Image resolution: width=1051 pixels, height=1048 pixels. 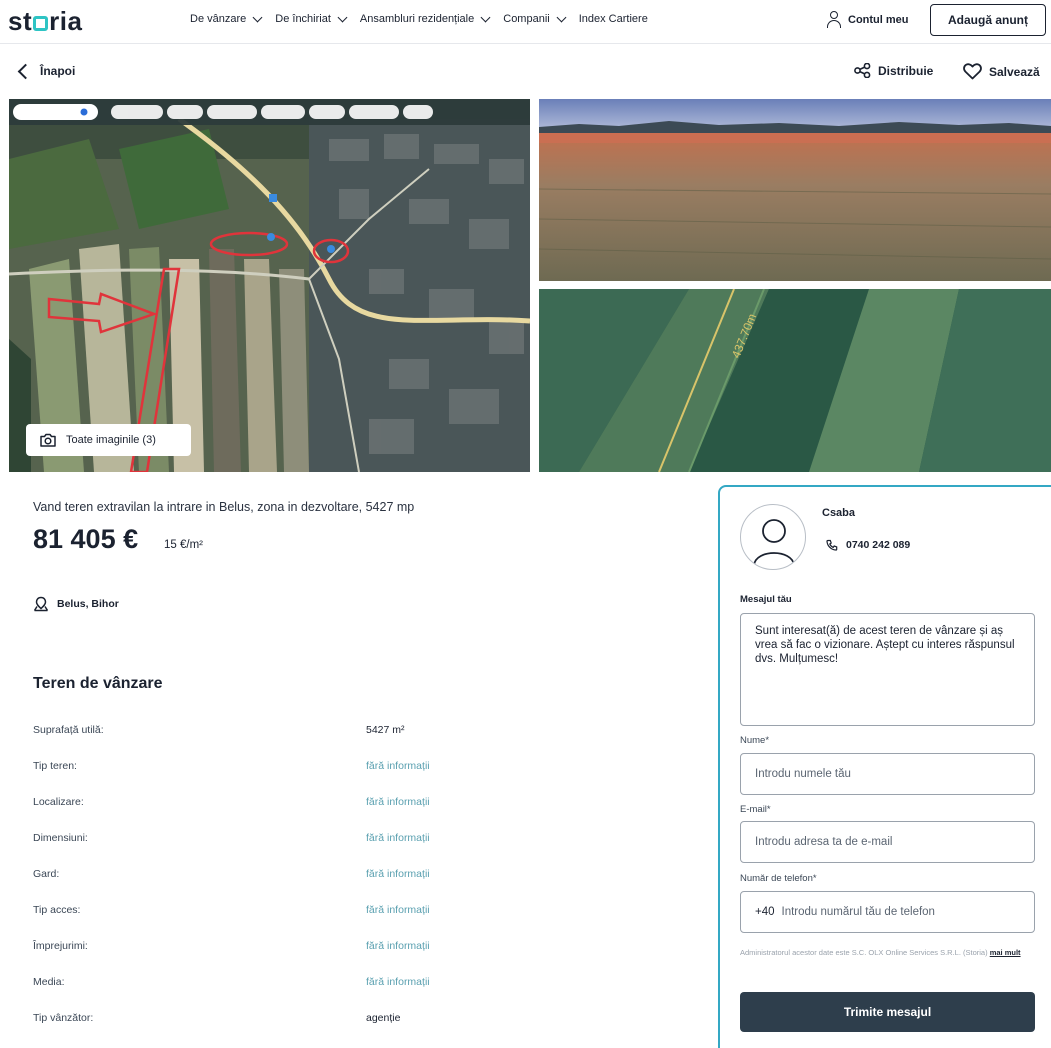 I want to click on detail-value: agenție, so click(x=383, y=1018).